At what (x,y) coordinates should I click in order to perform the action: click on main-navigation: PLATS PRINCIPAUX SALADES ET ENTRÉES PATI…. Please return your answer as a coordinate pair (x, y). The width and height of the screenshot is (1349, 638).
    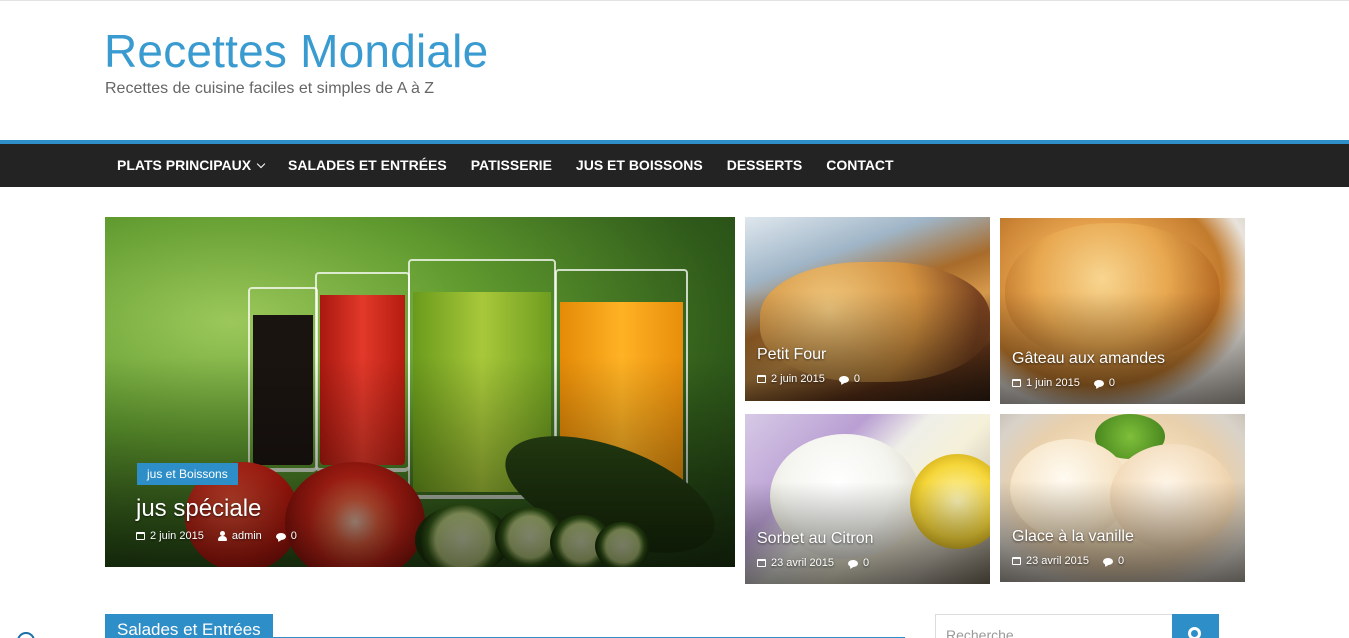
    Looking at the image, I should click on (674, 165).